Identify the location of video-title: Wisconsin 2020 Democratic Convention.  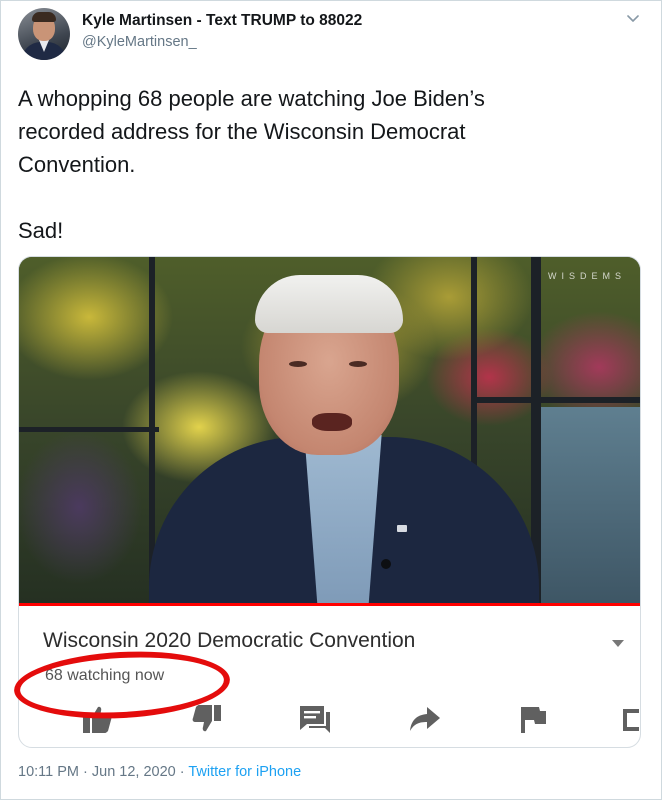
(229, 641).